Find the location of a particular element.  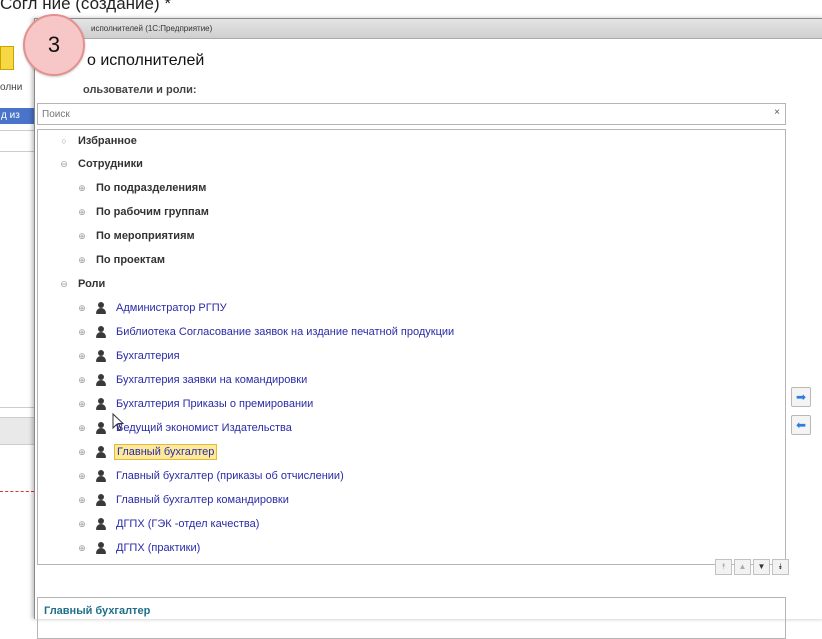

role-label: Бухгалтерия is located at coordinates (148, 356).